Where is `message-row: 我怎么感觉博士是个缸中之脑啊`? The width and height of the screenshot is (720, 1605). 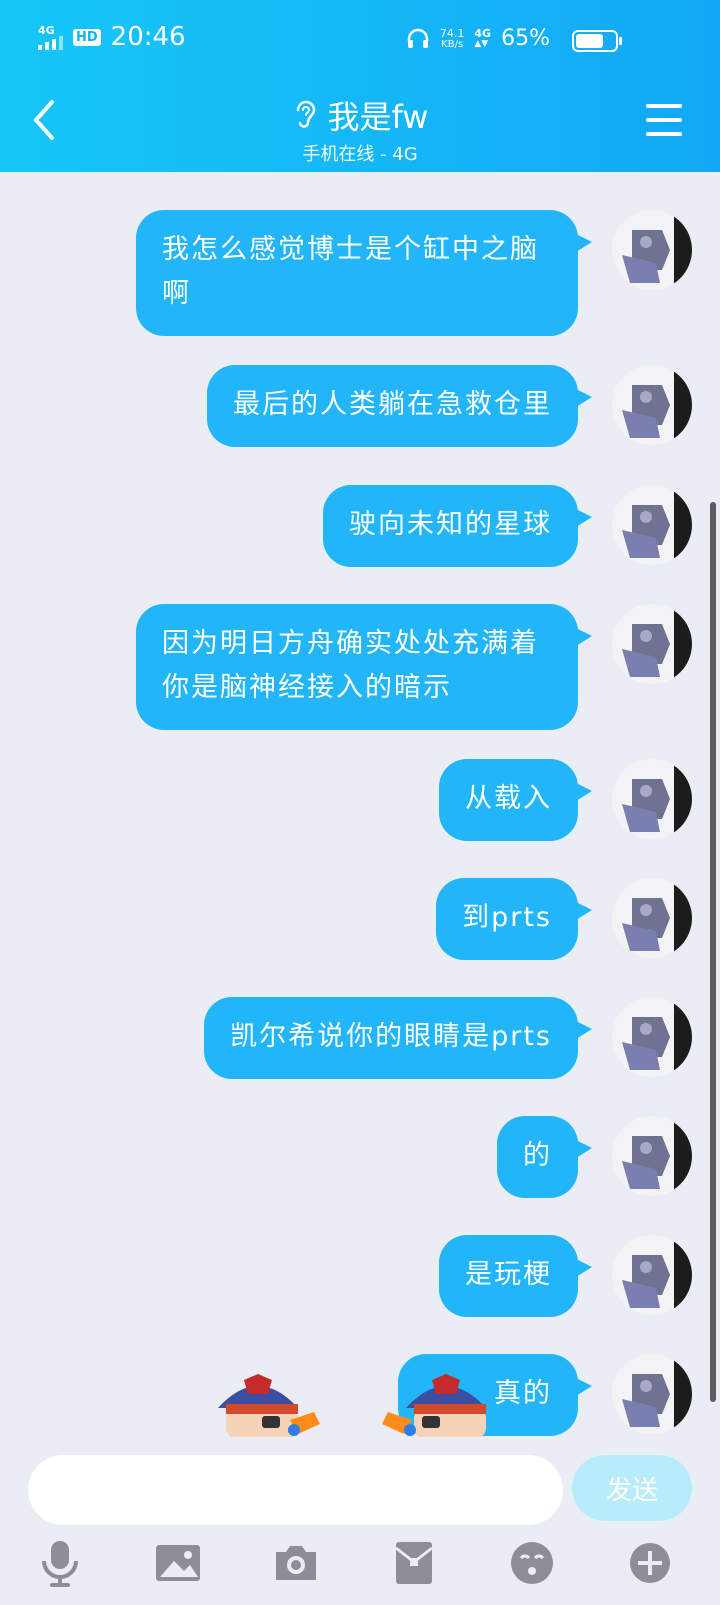
message-row: 我怎么感觉博士是个缸中之脑啊 is located at coordinates (414, 273).